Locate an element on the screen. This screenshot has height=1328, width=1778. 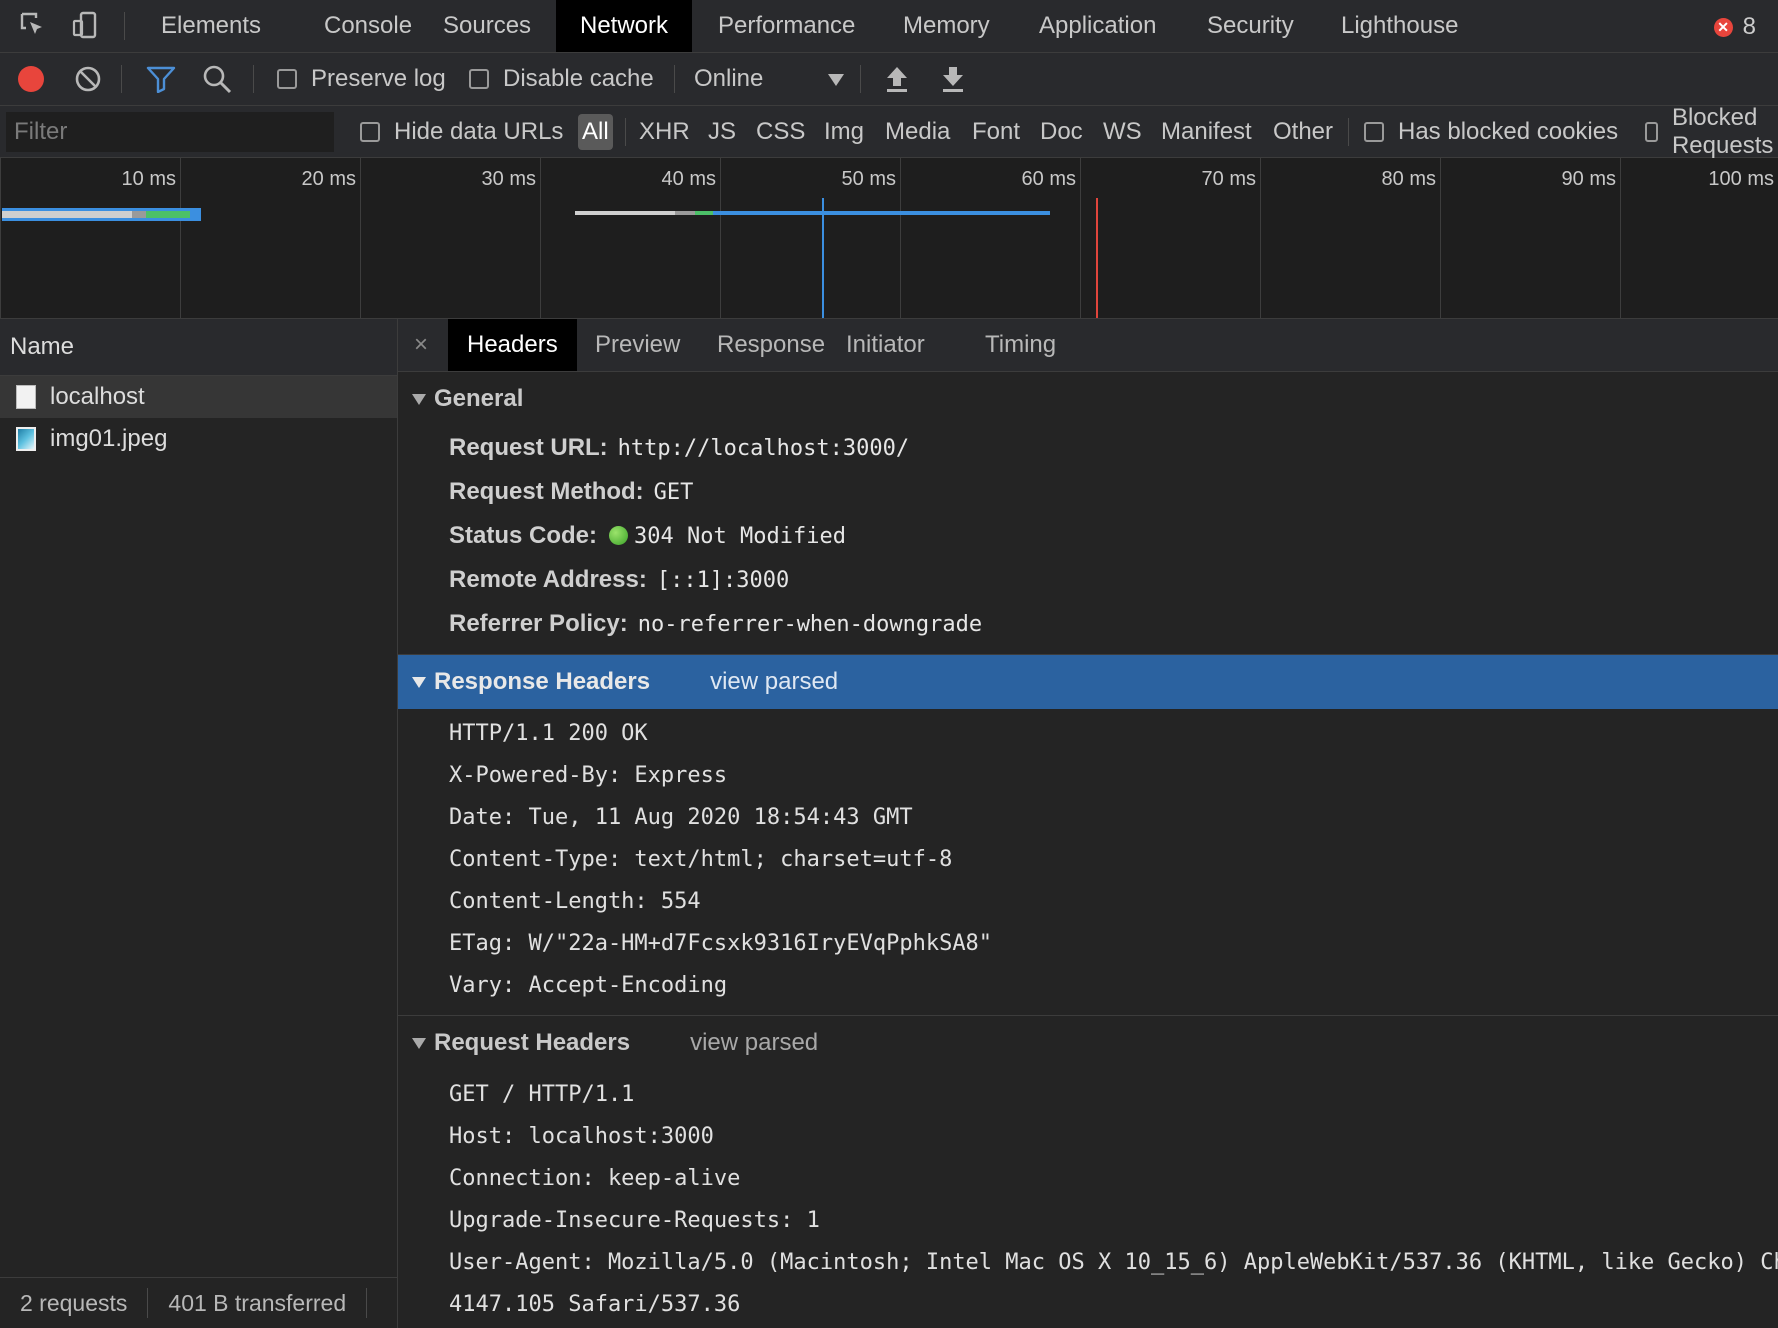
filter-type-all: All is located at coordinates (595, 132).